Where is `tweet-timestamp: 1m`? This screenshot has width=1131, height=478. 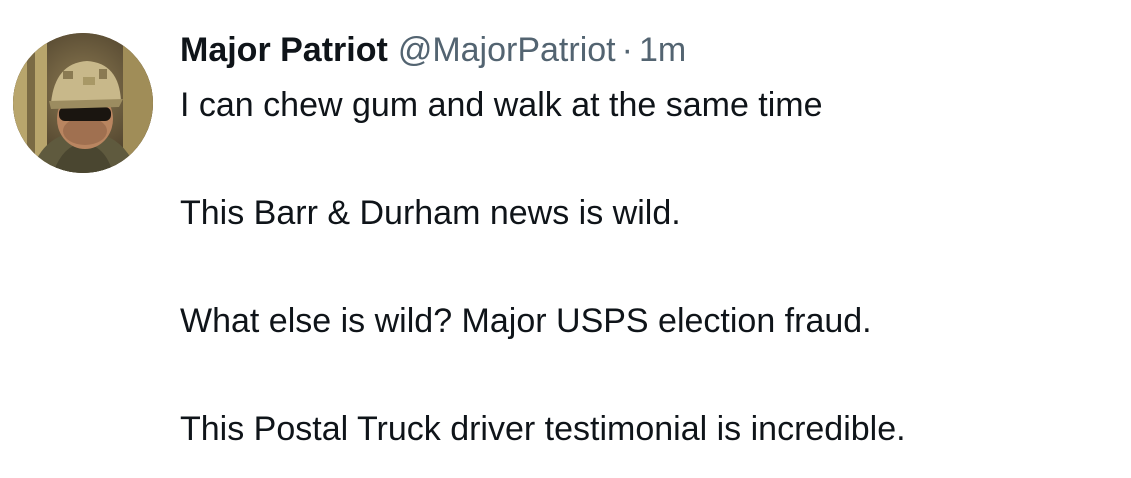
tweet-timestamp: 1m is located at coordinates (662, 50).